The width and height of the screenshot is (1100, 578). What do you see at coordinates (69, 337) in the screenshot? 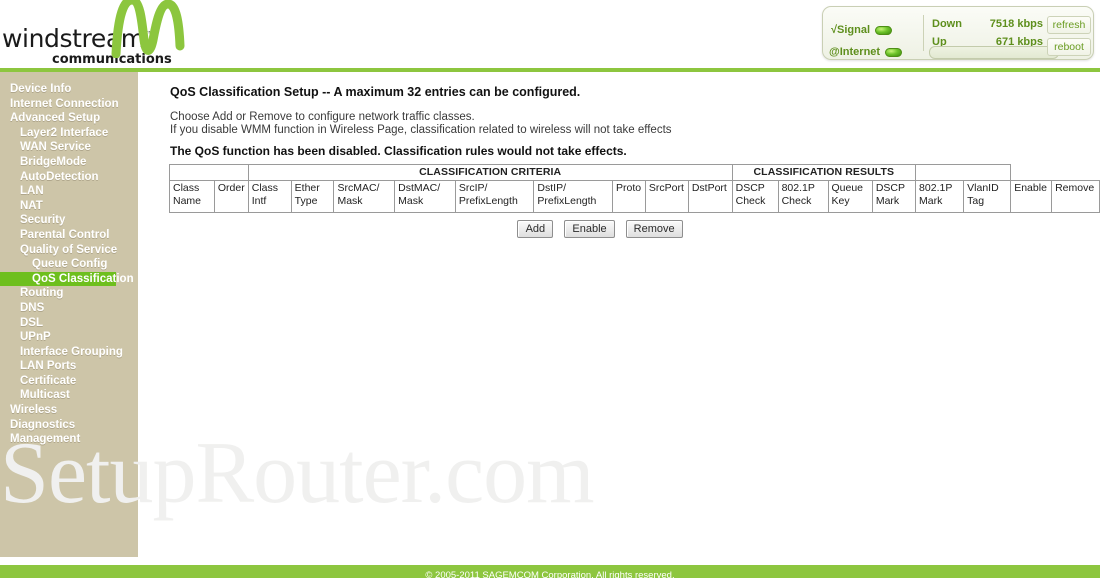
I see `sidebar-item-upnp: UPnP` at bounding box center [69, 337].